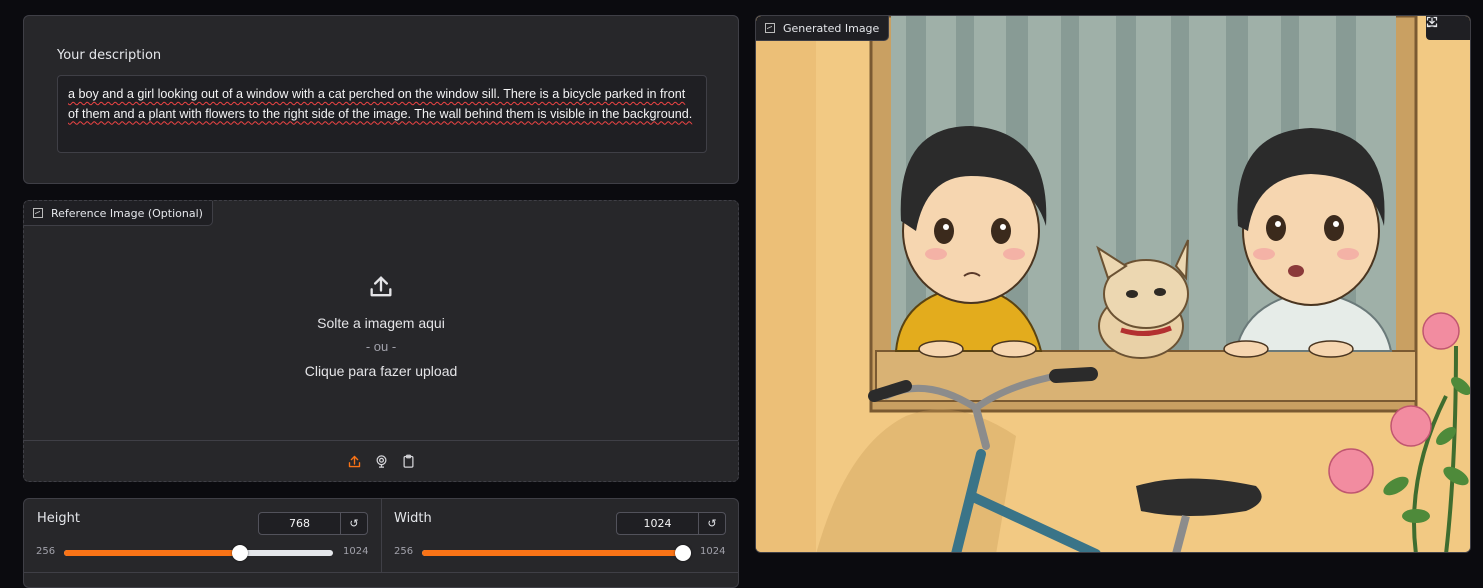 This screenshot has width=1483, height=588. I want to click on reference-image-tab: Reference Image (Optional), so click(118, 213).